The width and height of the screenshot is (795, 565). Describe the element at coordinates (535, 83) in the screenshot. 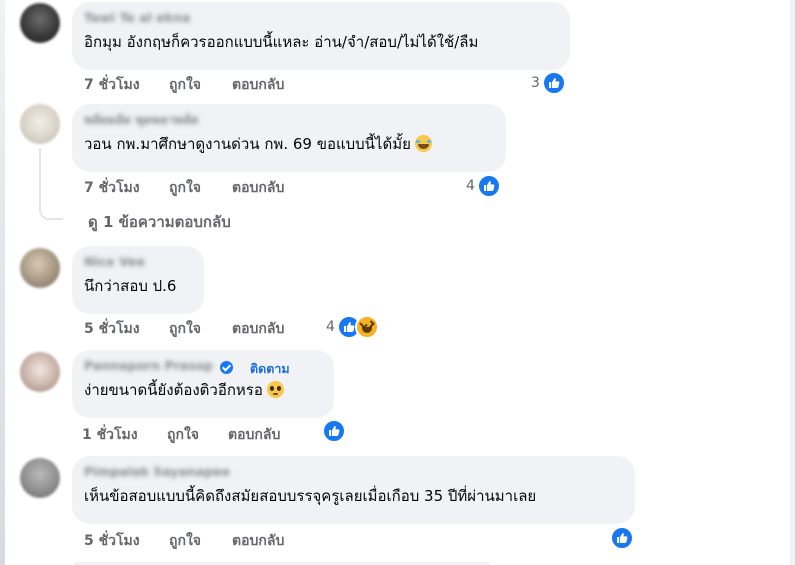

I see `reaction-count: 3` at that location.